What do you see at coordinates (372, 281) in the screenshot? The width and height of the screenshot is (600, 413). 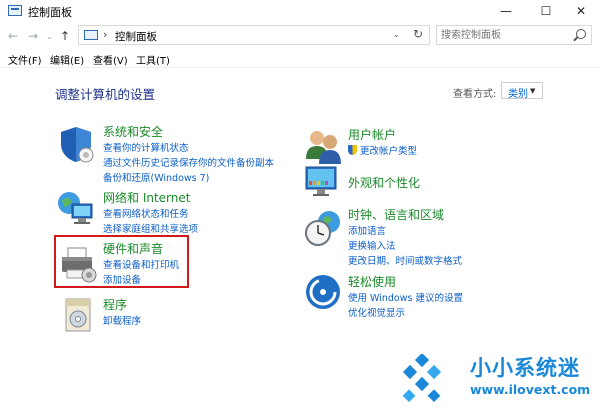 I see `category-ease-of-access: 轻松使用` at bounding box center [372, 281].